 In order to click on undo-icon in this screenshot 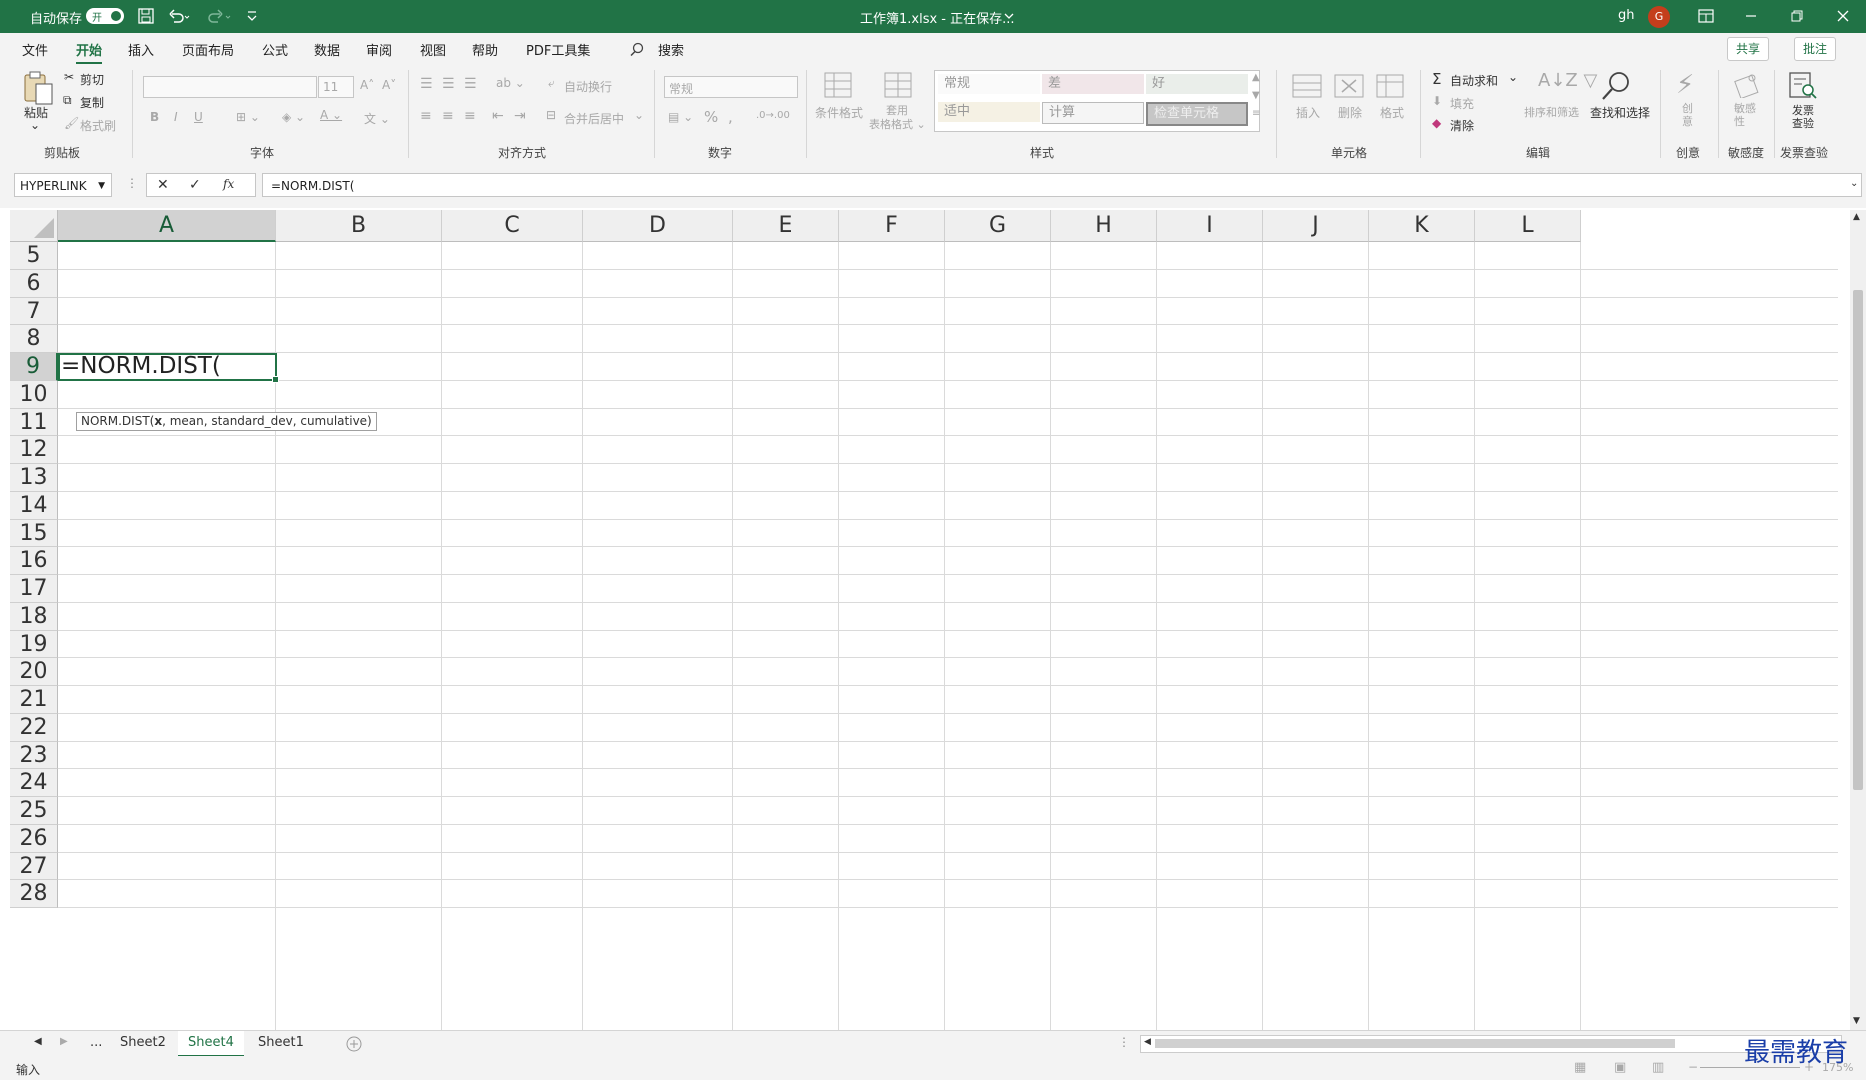, I will do `click(179, 16)`.